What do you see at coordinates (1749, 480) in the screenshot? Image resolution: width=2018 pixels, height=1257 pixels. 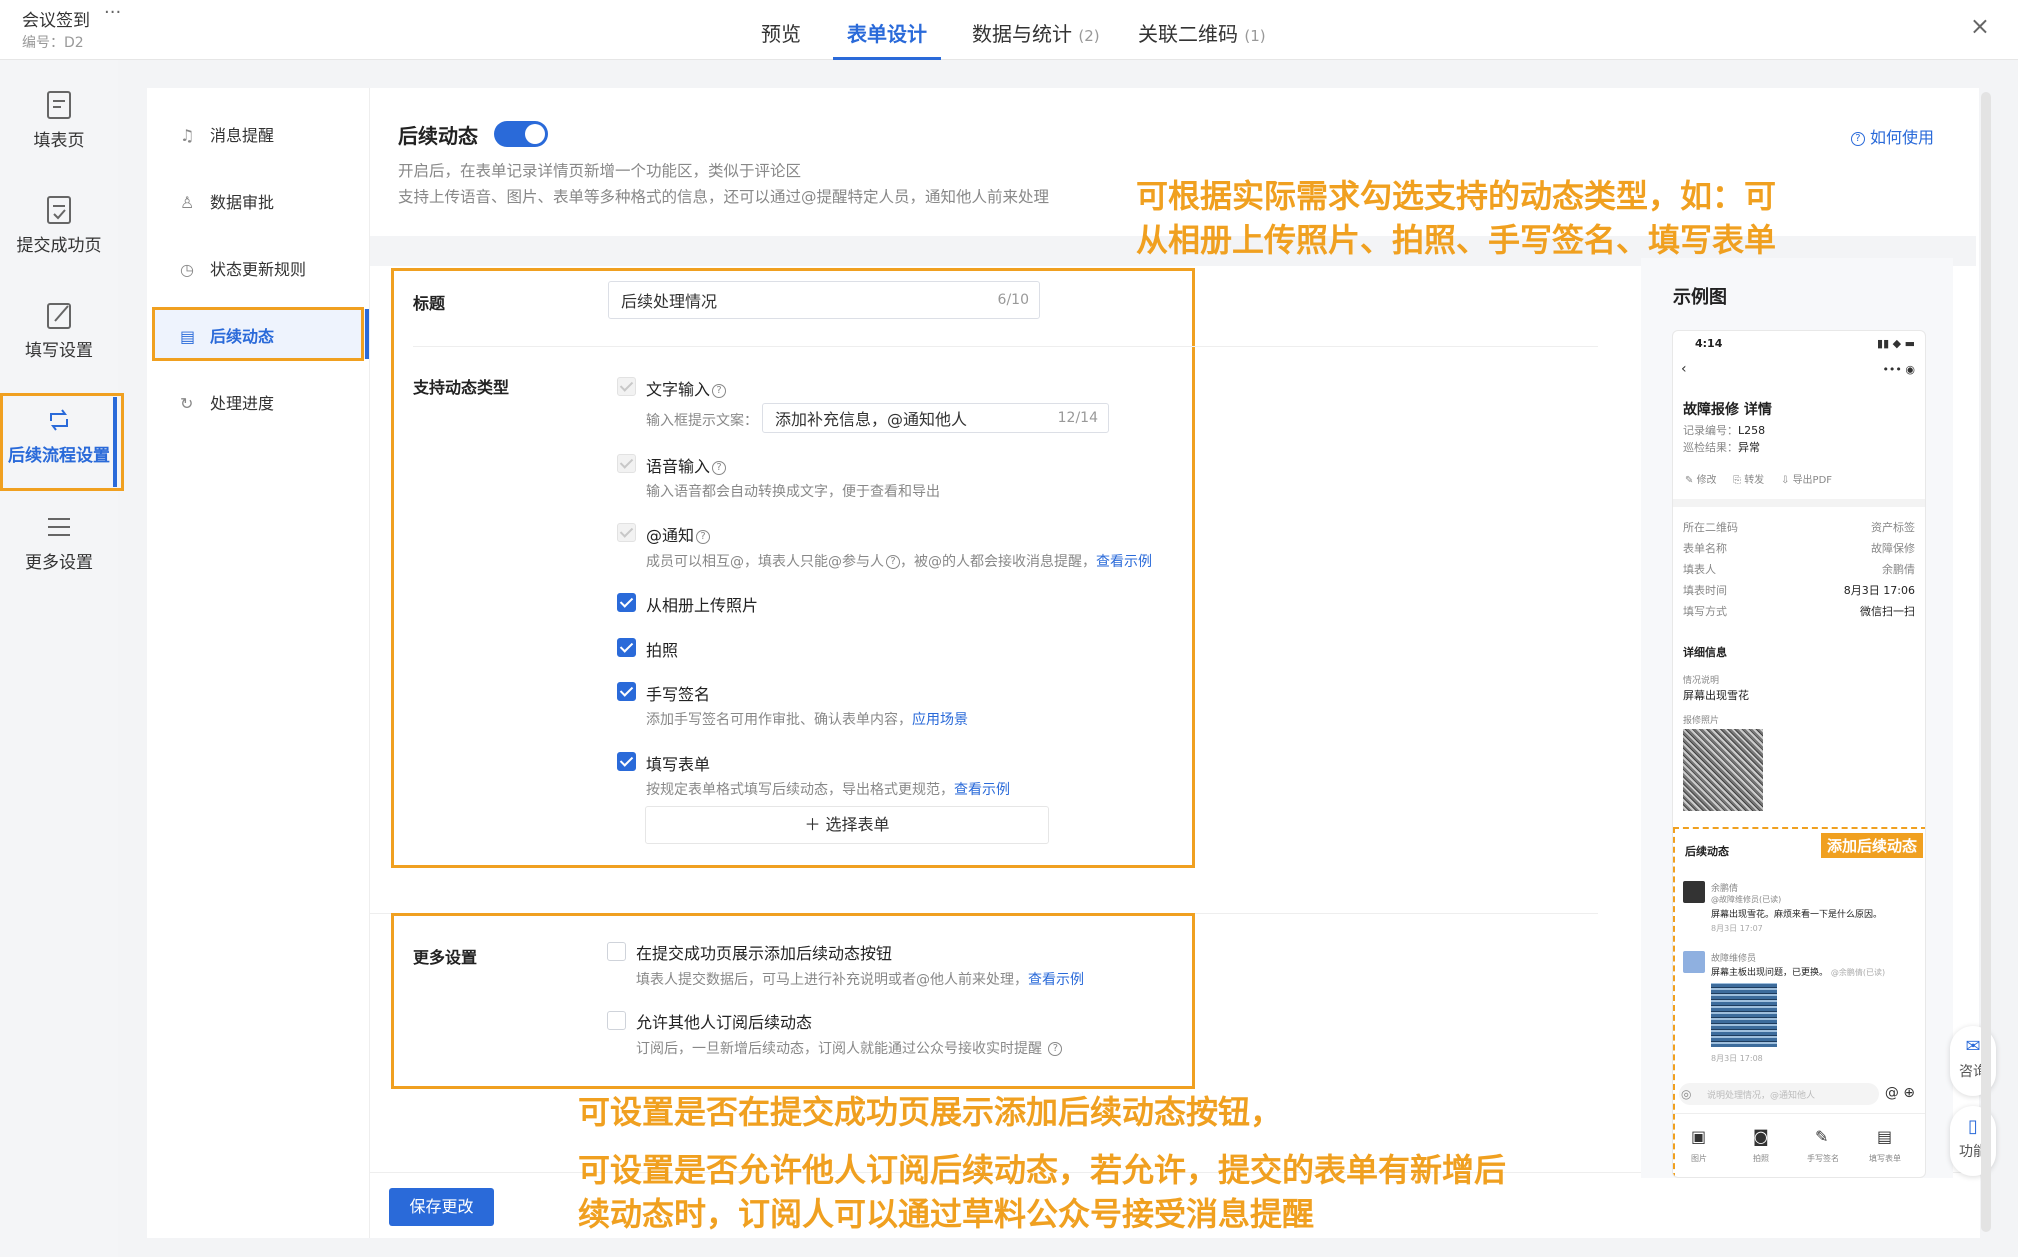 I see `phone-action-forward: ⎘ 转发` at bounding box center [1749, 480].